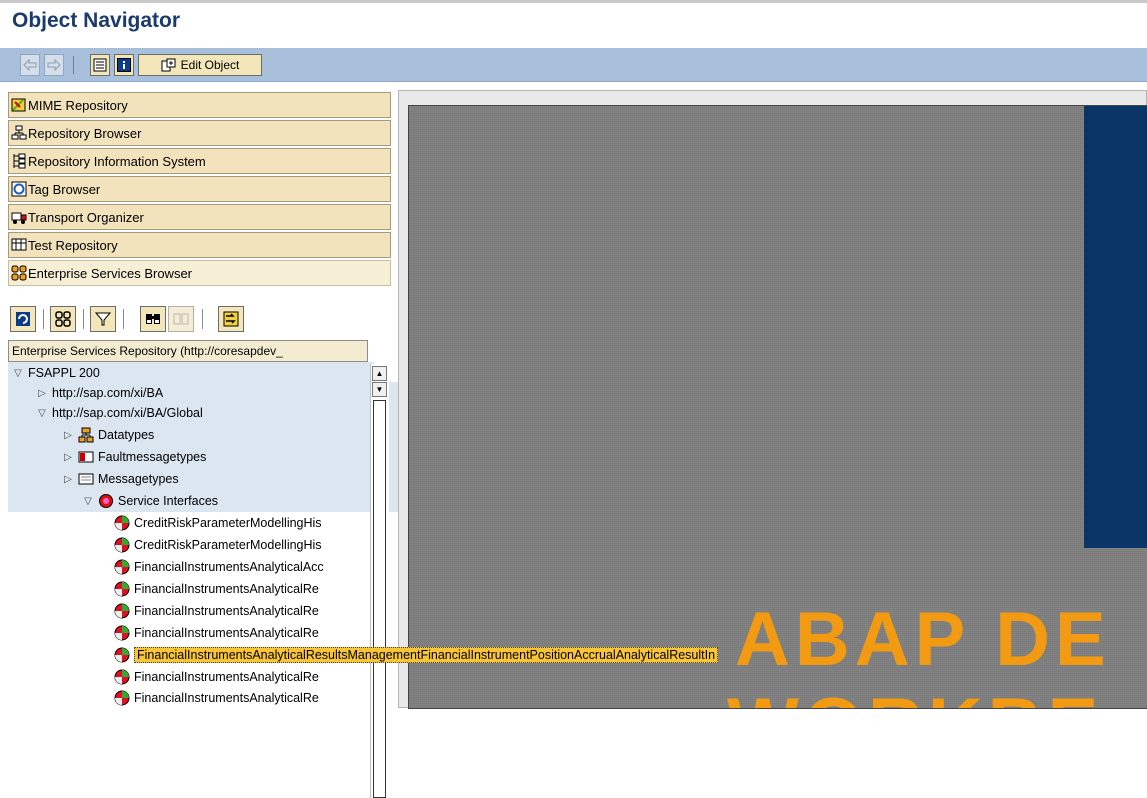  What do you see at coordinates (30, 65) in the screenshot?
I see `back-button` at bounding box center [30, 65].